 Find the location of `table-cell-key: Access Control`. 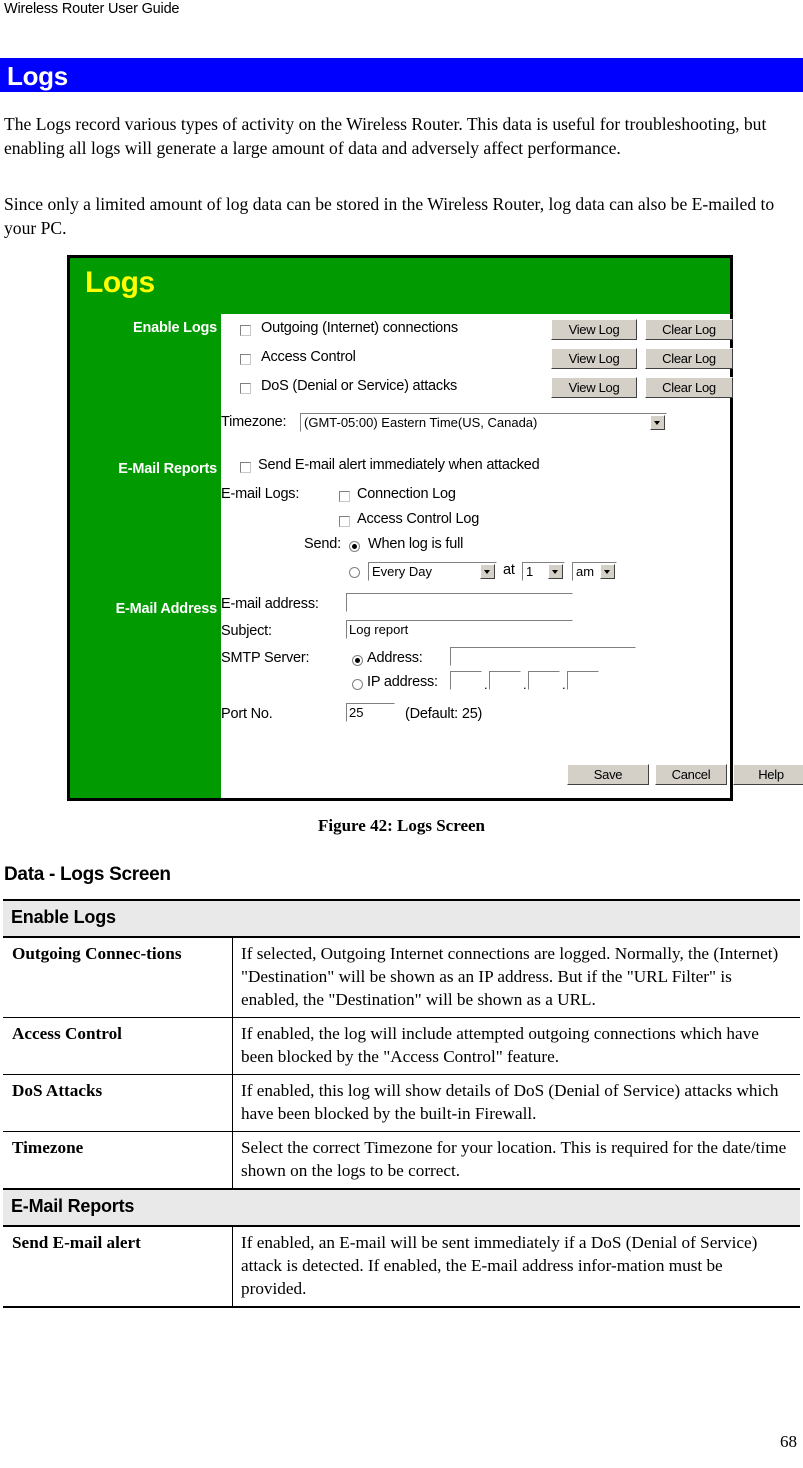

table-cell-key: Access Control is located at coordinates (118, 1046).